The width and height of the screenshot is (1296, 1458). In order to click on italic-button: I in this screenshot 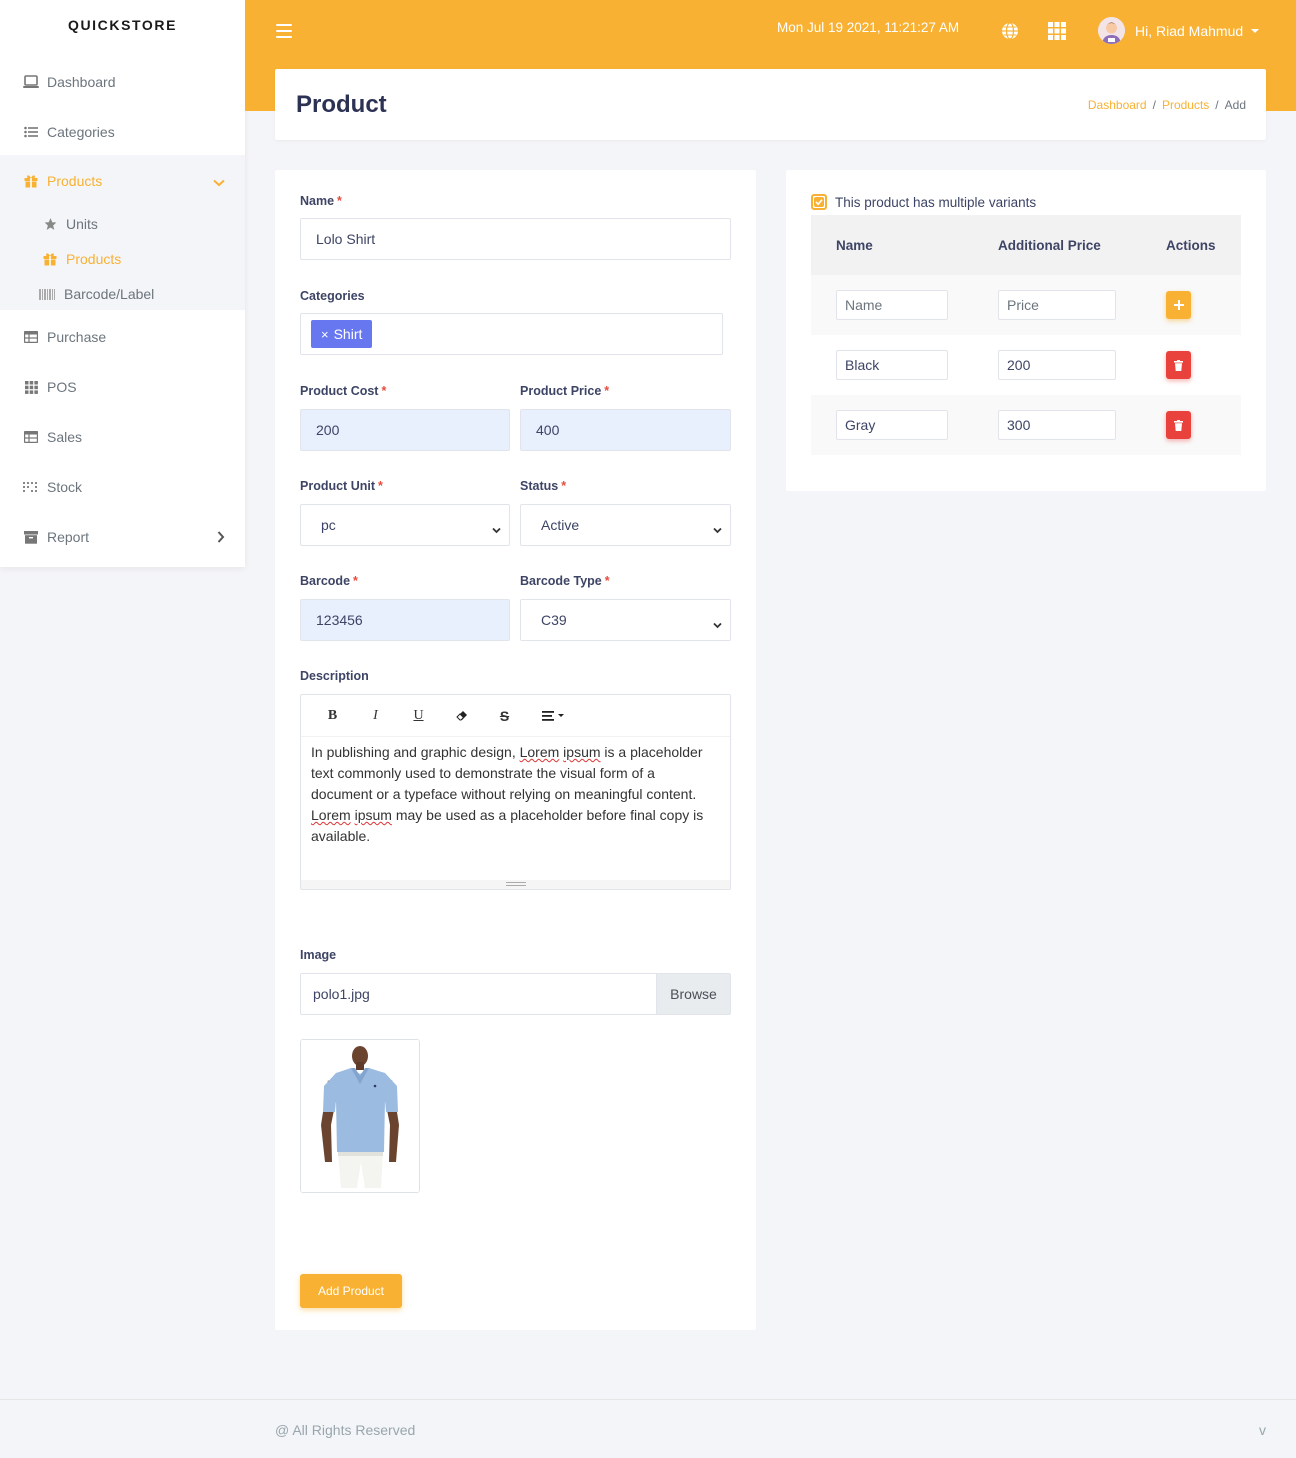, I will do `click(375, 716)`.